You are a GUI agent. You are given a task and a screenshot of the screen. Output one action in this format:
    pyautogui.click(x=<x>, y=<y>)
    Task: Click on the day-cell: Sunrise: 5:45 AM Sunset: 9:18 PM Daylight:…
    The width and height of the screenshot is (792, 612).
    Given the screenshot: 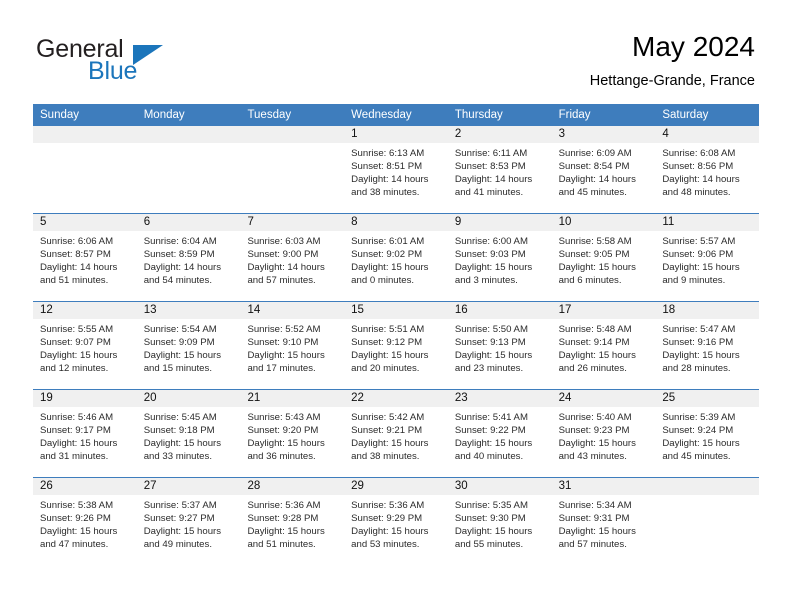 What is the action you would take?
    pyautogui.click(x=189, y=442)
    